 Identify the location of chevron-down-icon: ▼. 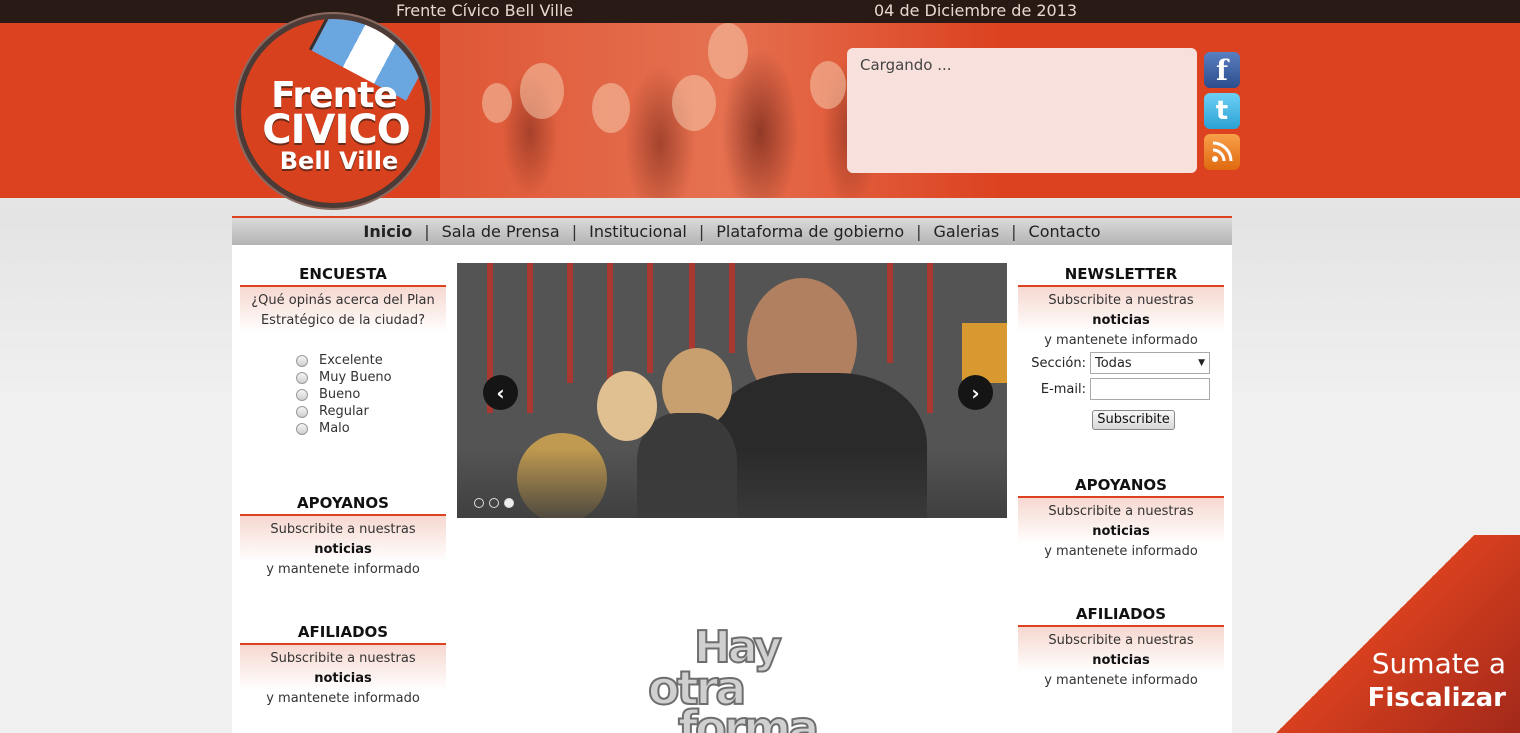
(1201, 363).